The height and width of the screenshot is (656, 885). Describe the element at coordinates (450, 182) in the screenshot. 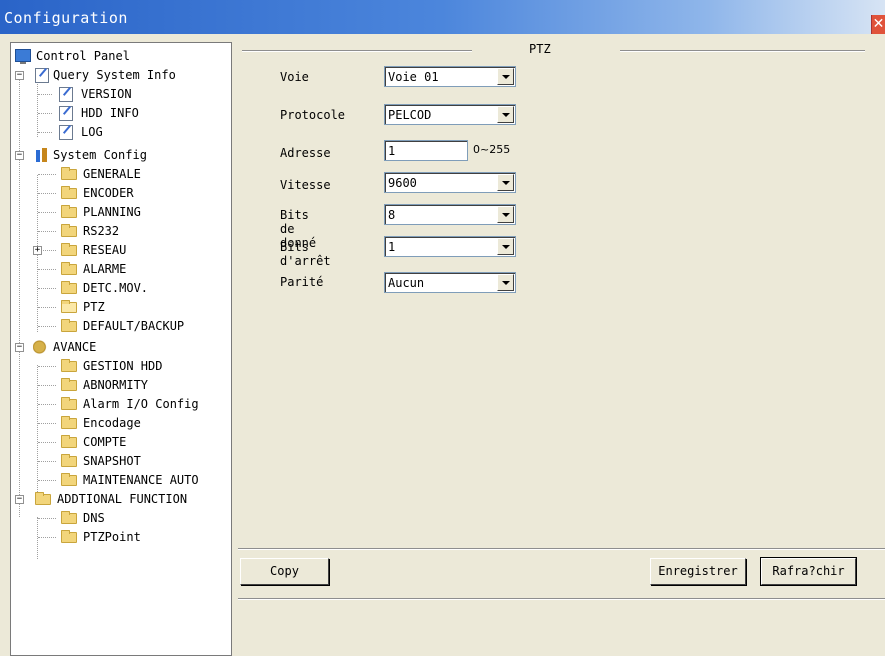

I see `vitesse-select: 9600` at that location.